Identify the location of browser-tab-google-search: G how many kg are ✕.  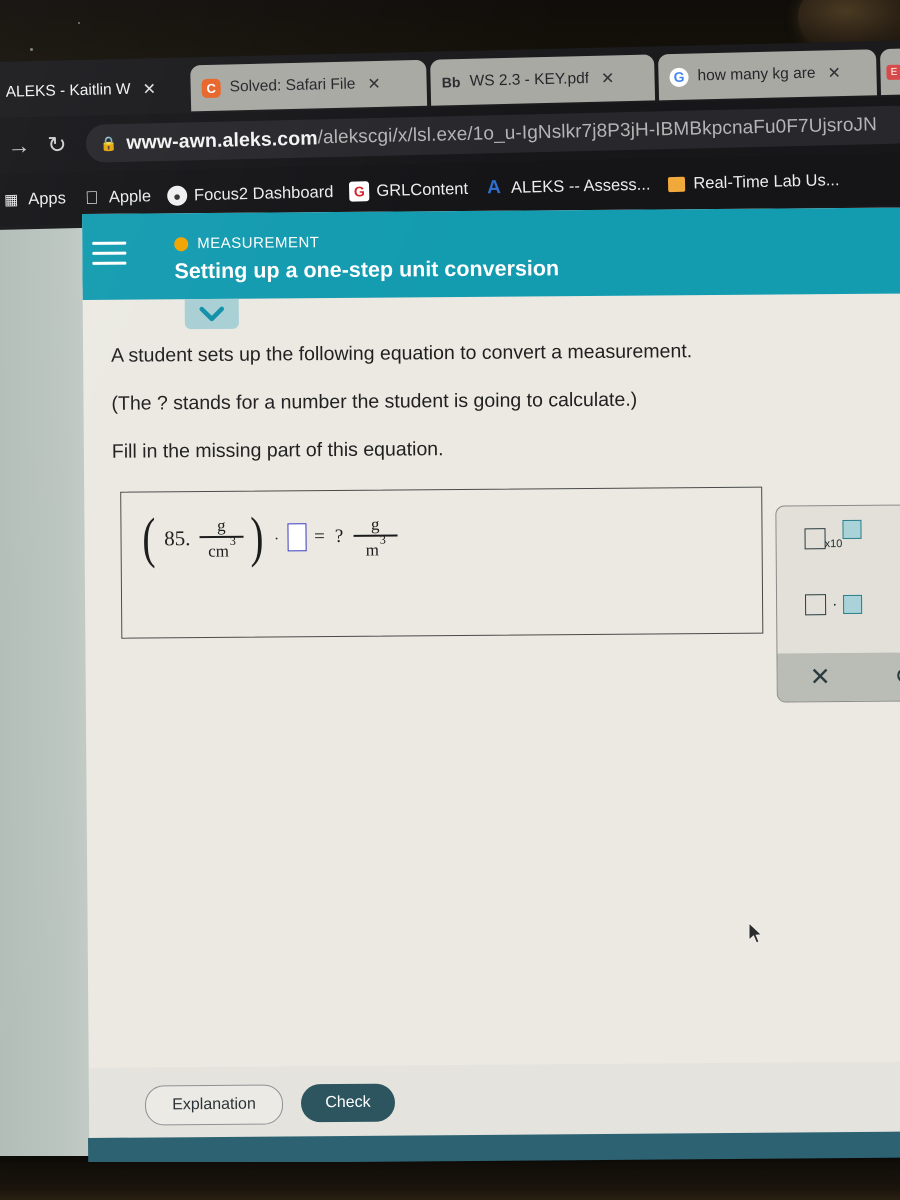
(768, 75).